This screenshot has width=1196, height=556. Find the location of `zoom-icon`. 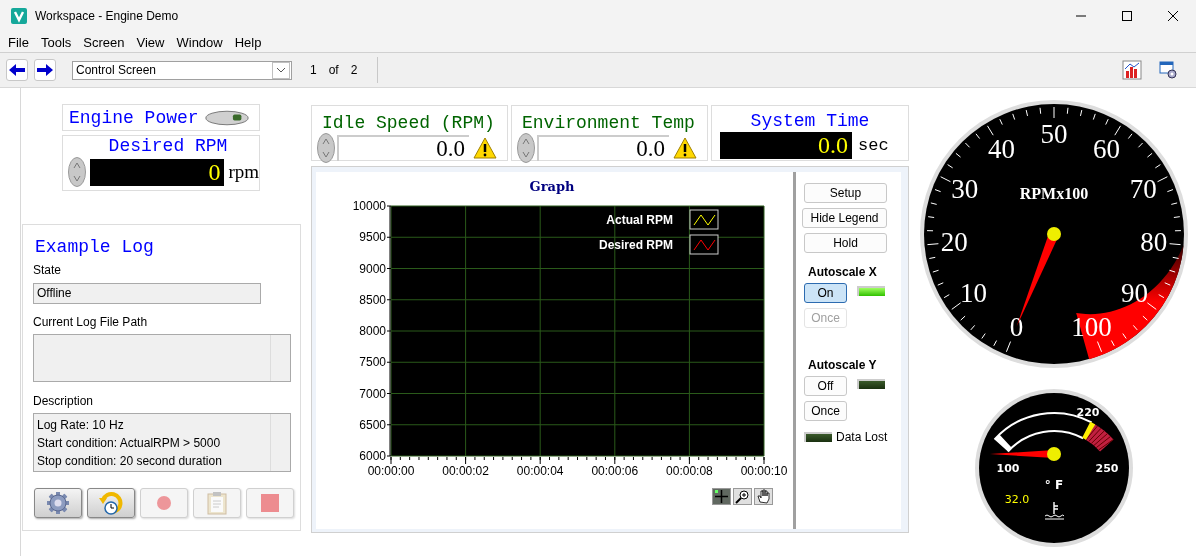

zoom-icon is located at coordinates (742, 496).